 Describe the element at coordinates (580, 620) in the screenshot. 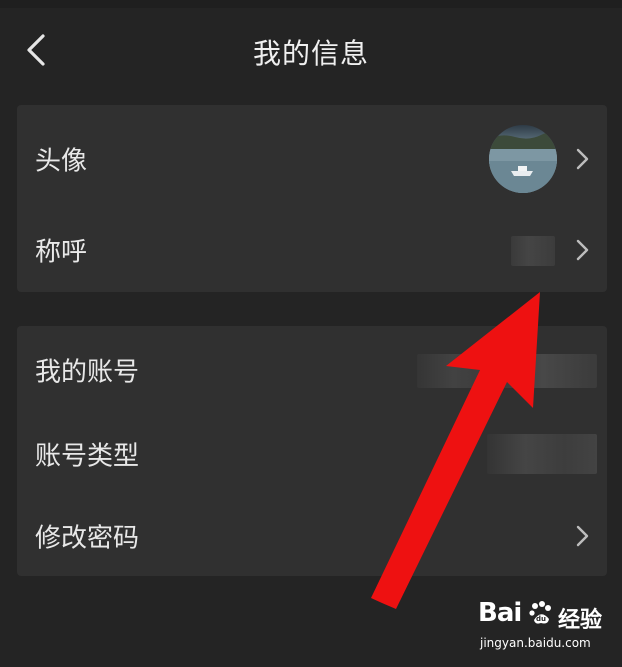

I see `watermark-cn-label: 经验` at that location.